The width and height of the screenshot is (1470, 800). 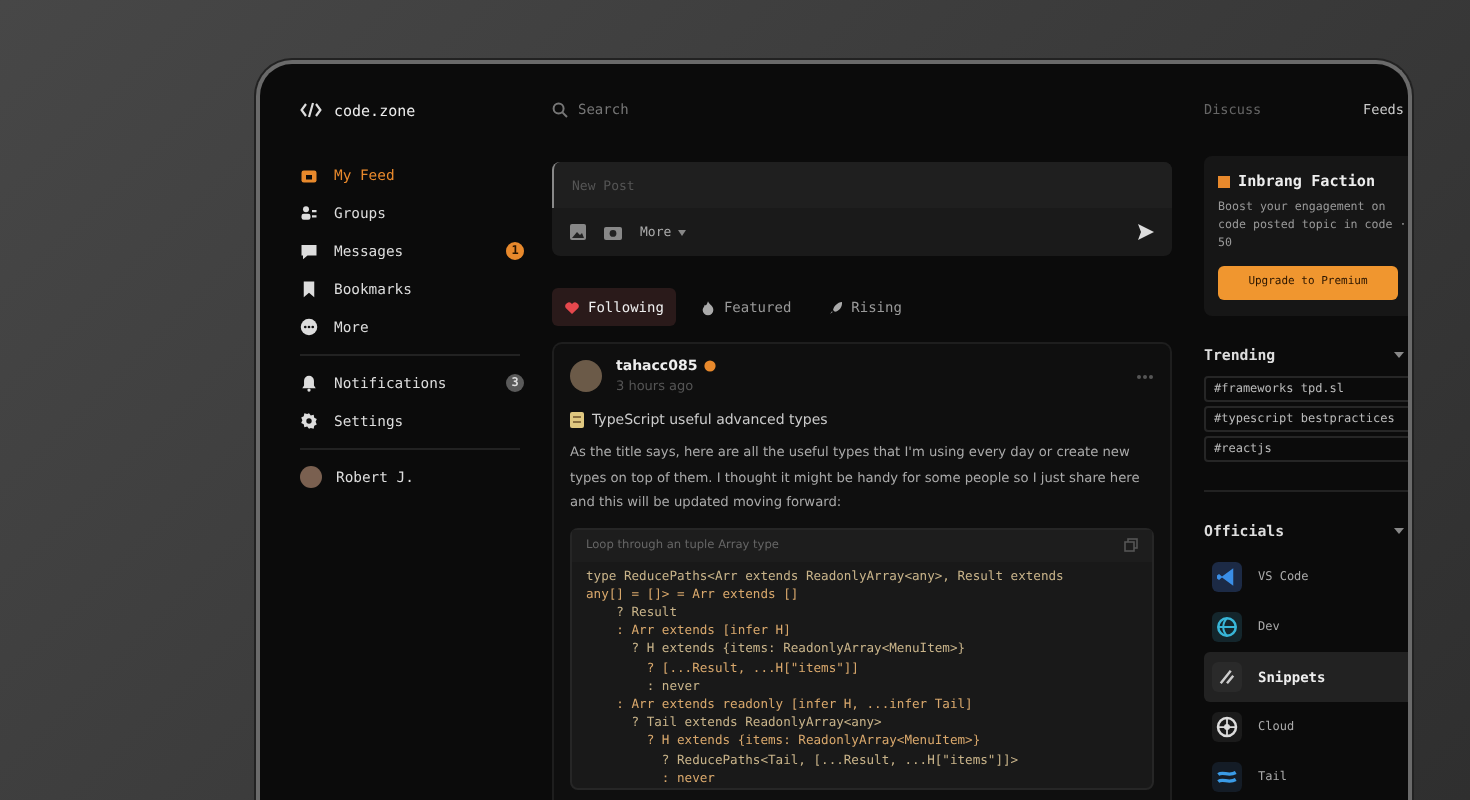 I want to click on wave-icon, so click(x=1227, y=777).